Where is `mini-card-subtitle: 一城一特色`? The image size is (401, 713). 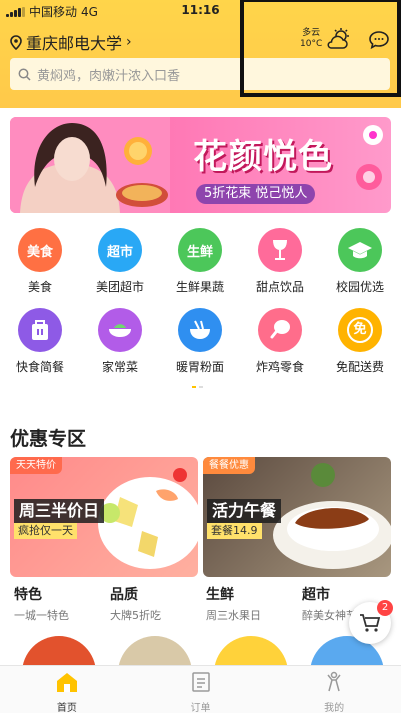 mini-card-subtitle: 一城一特色 is located at coordinates (41, 615).